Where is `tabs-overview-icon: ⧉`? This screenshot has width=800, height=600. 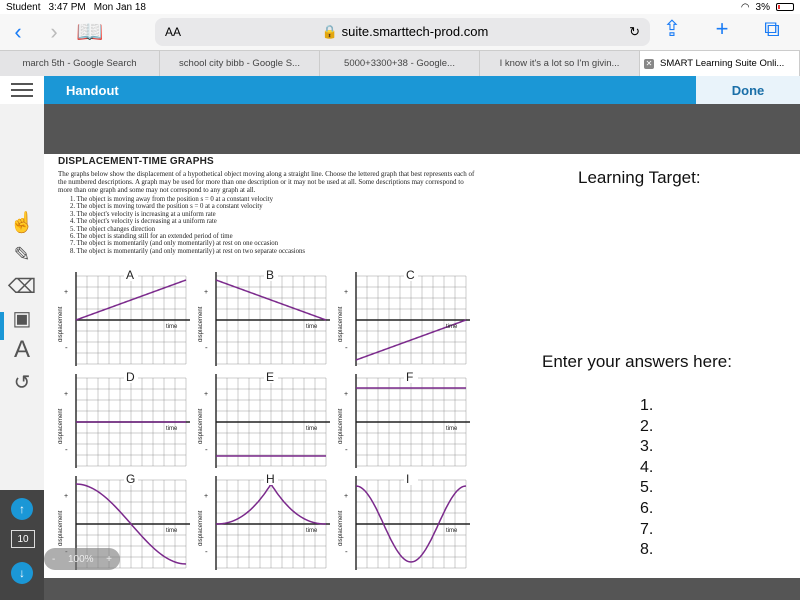
tabs-overview-icon: ⧉ is located at coordinates (772, 29).